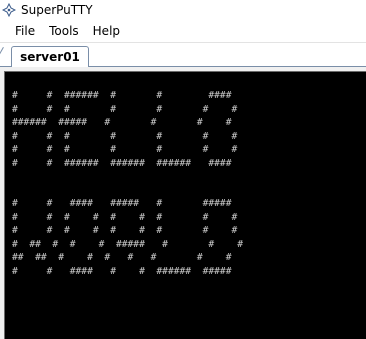 Image resolution: width=366 pixels, height=339 pixels. Describe the element at coordinates (9, 10) in the screenshot. I see `superputty-icon` at that location.